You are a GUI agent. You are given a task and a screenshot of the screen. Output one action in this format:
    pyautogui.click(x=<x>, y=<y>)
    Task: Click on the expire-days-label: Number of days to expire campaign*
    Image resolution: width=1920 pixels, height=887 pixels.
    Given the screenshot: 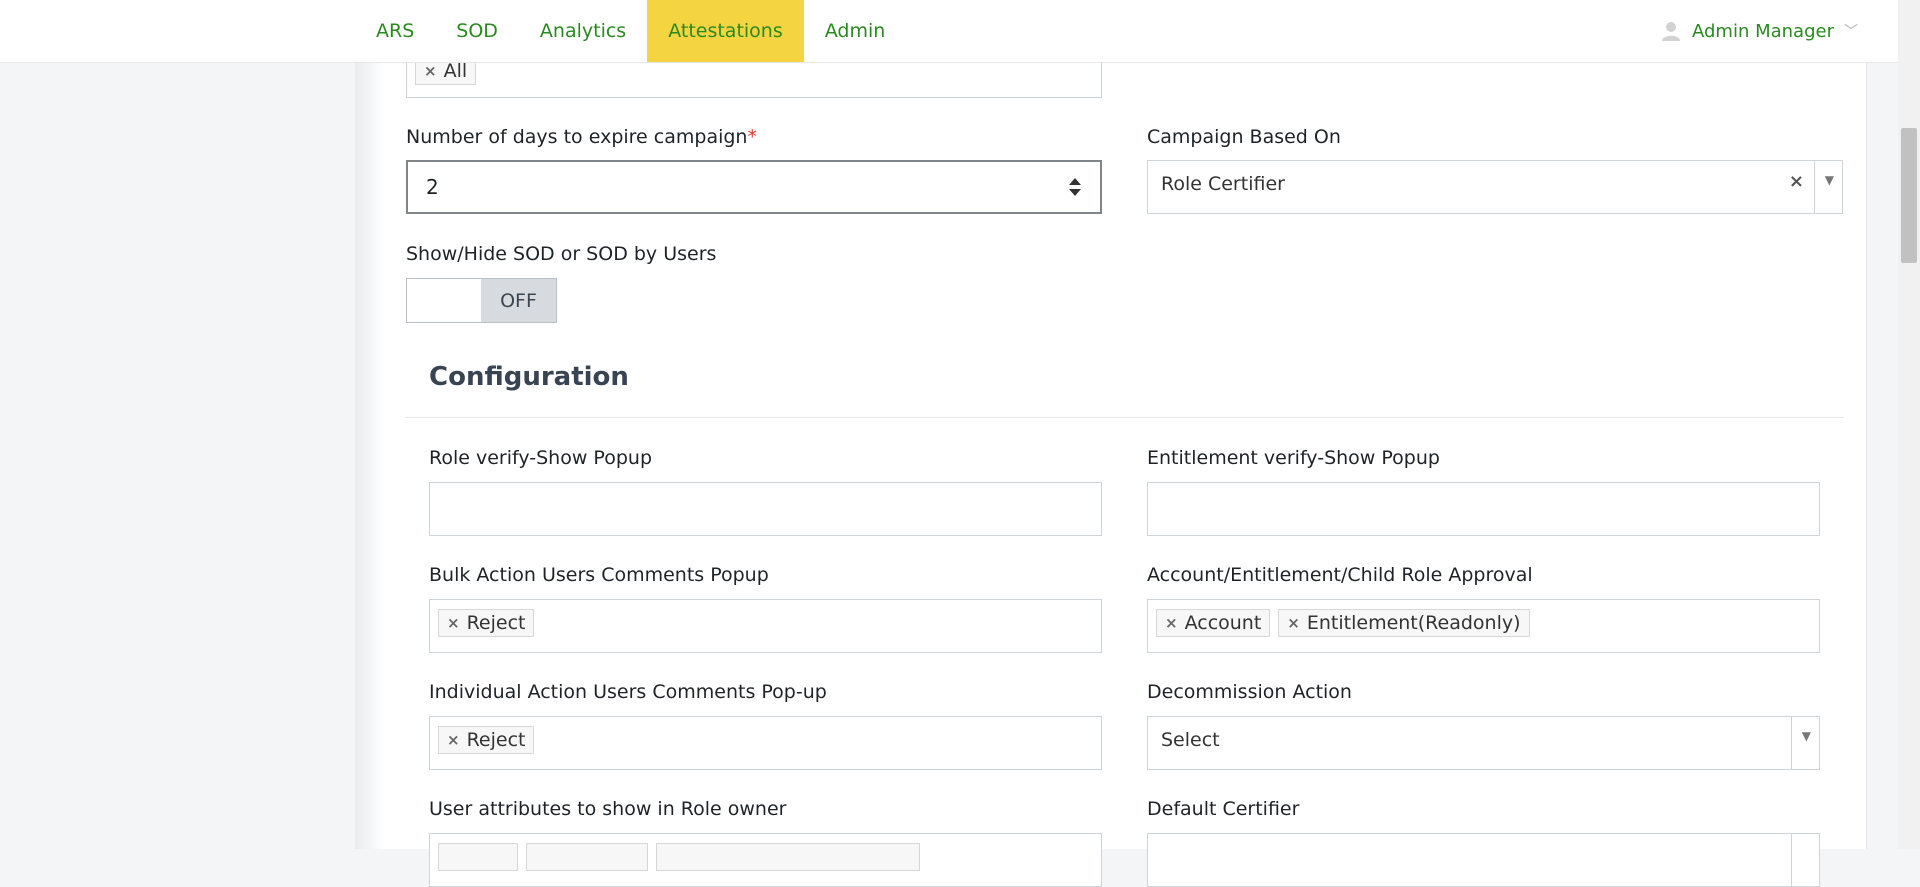 What is the action you would take?
    pyautogui.click(x=581, y=137)
    